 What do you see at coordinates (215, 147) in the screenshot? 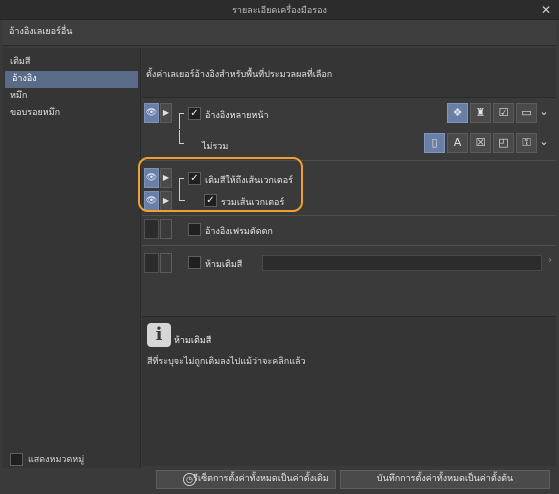
I see `exclude-label: ไม่รวม` at bounding box center [215, 147].